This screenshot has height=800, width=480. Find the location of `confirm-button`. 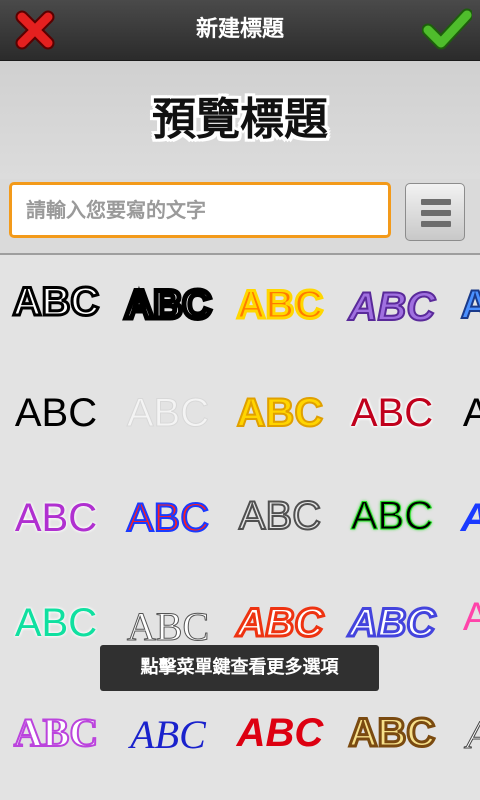

confirm-button is located at coordinates (447, 30).